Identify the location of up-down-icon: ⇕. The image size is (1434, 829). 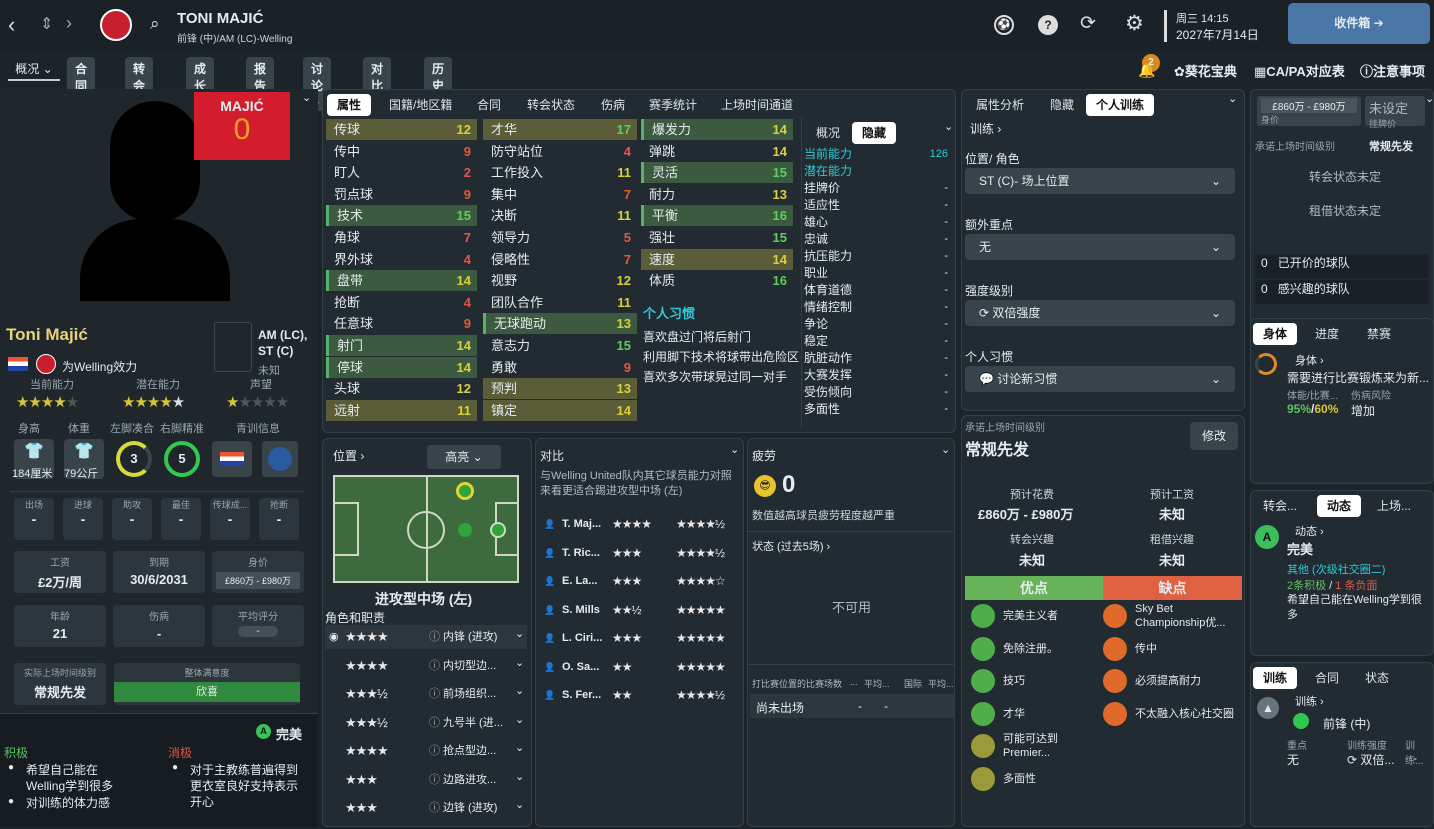
(46, 24).